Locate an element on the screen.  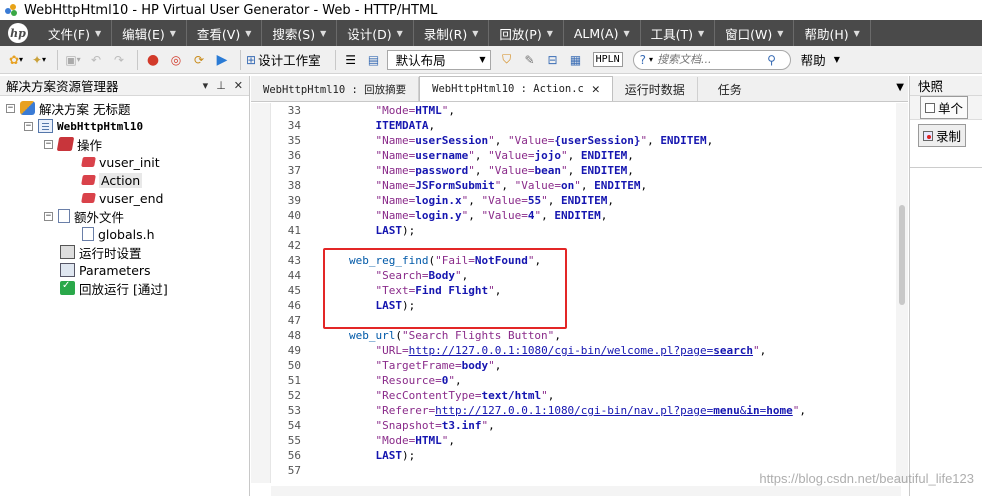
horizontal-scrollbar is located at coordinates (586, 491).